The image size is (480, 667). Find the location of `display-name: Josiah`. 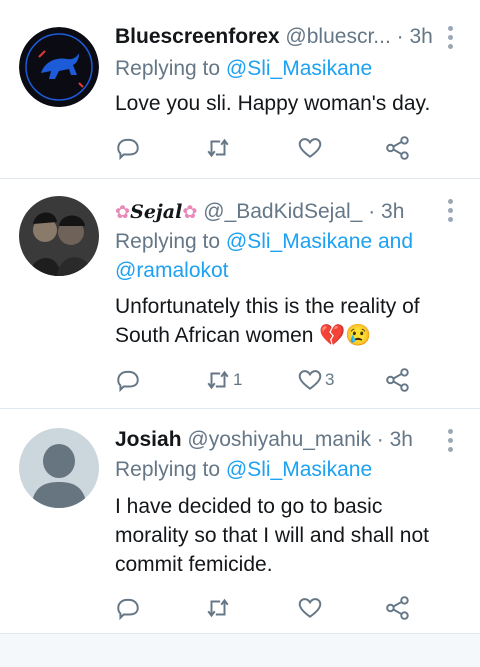

display-name: Josiah is located at coordinates (148, 439).